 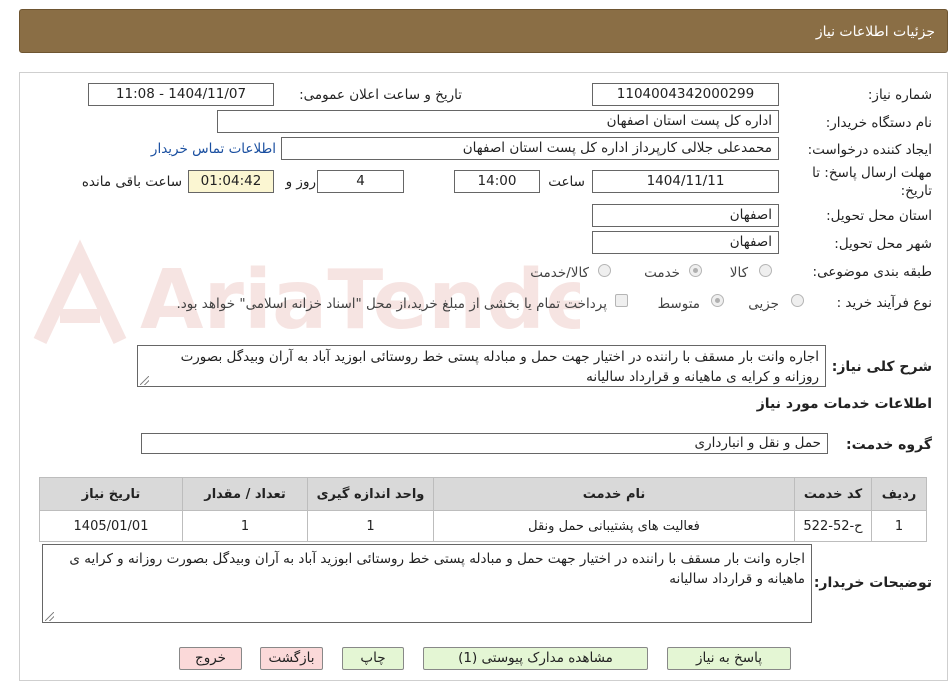 What do you see at coordinates (872, 583) in the screenshot?
I see `buyer-notes-label: توضیحات خریدار:` at bounding box center [872, 583].